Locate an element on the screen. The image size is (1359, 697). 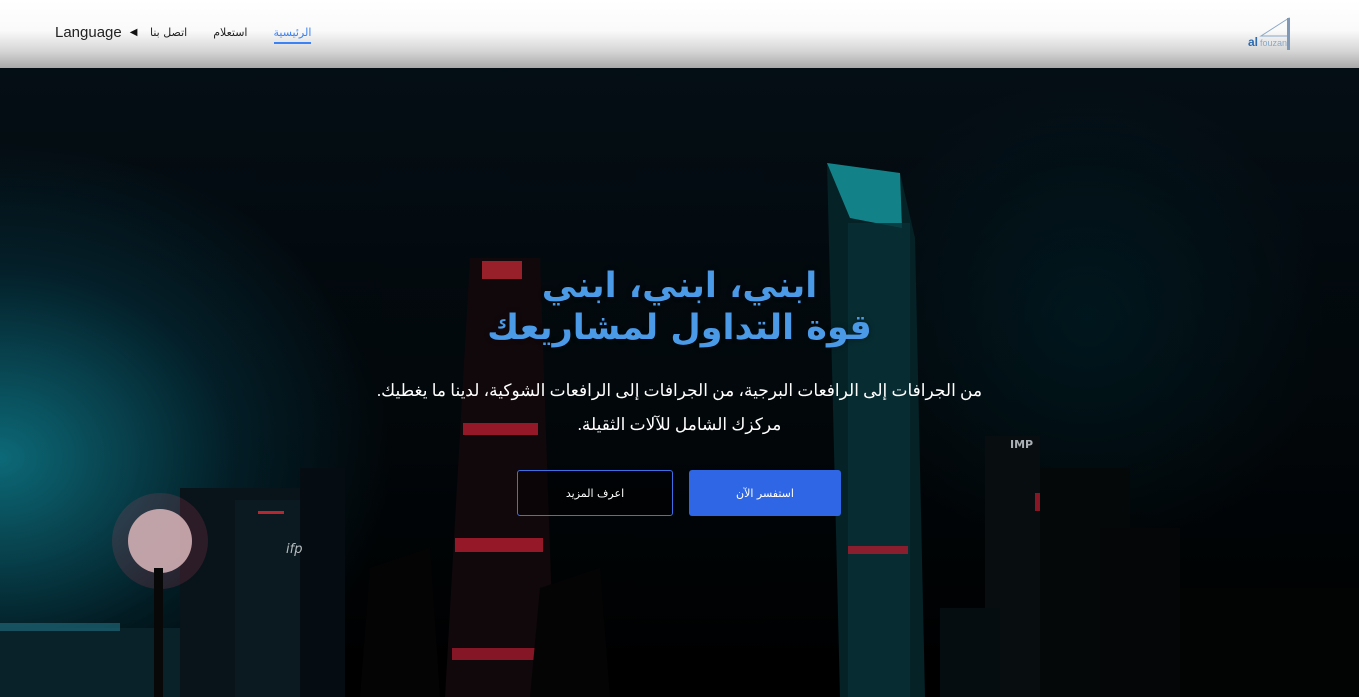
language-label: Language is located at coordinates (88, 32).